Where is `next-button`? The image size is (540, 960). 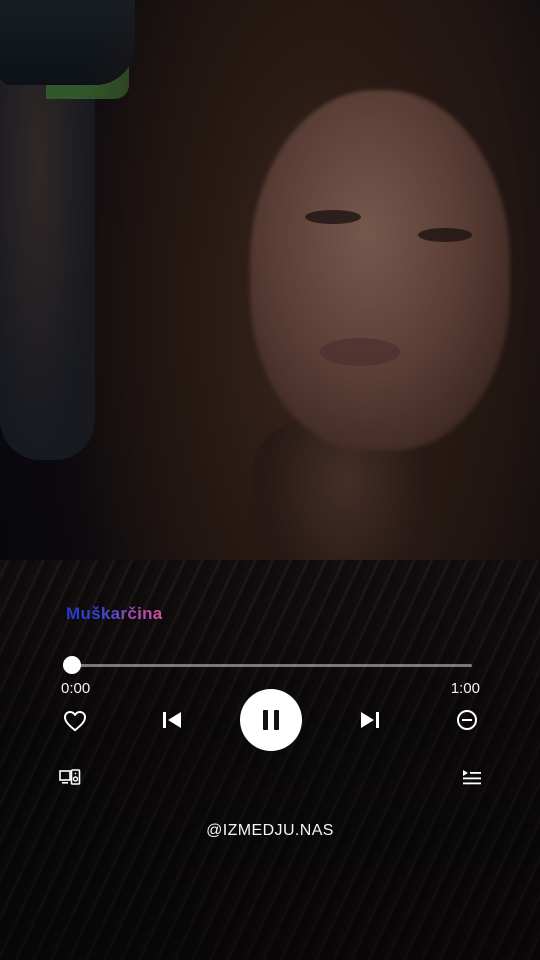 next-button is located at coordinates (370, 720).